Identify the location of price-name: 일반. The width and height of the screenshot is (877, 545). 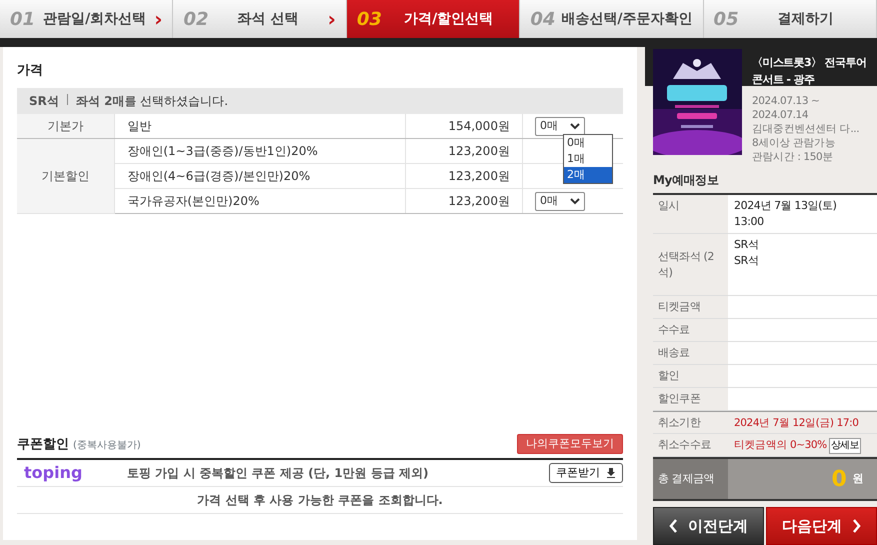
(260, 126).